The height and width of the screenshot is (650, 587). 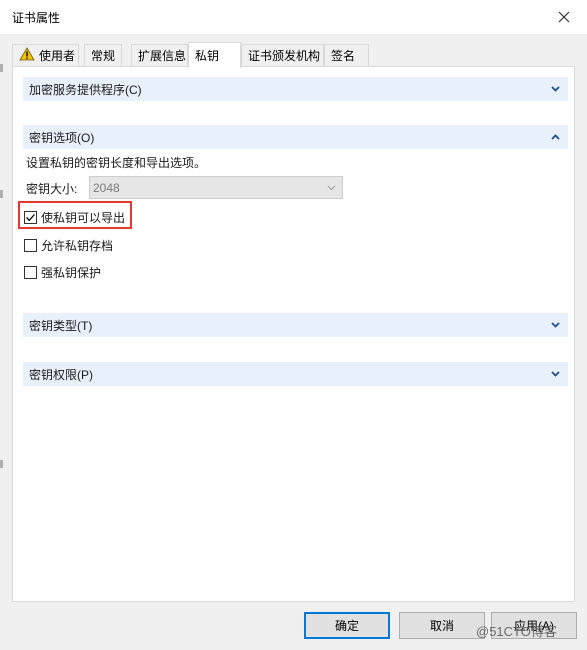 What do you see at coordinates (83, 218) in the screenshot?
I see `checkbox-label: 使私钥可以导出` at bounding box center [83, 218].